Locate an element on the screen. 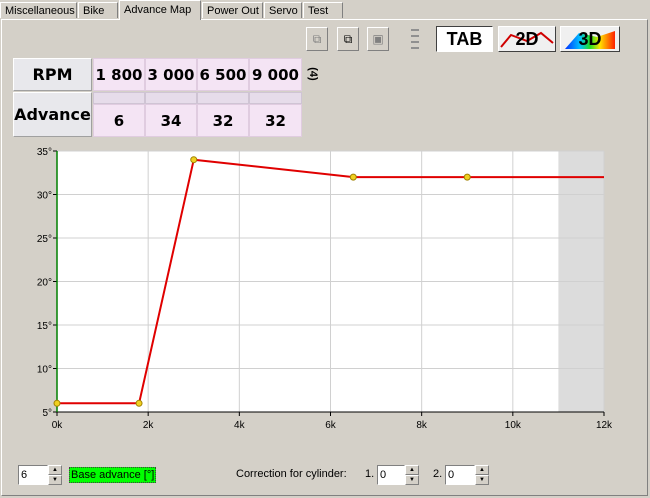 This screenshot has height=498, width=650. paste-icon: ⧉ is located at coordinates (348, 38).